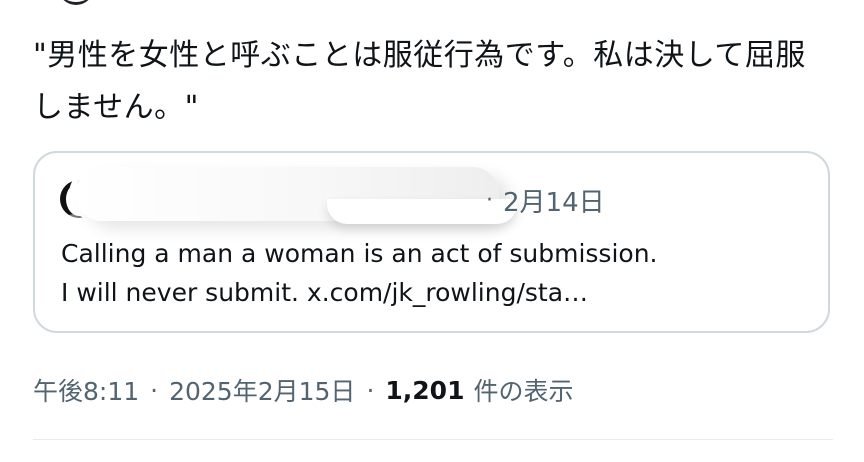 This screenshot has width=864, height=462. I want to click on post-date: 2025年2月15日, so click(262, 390).